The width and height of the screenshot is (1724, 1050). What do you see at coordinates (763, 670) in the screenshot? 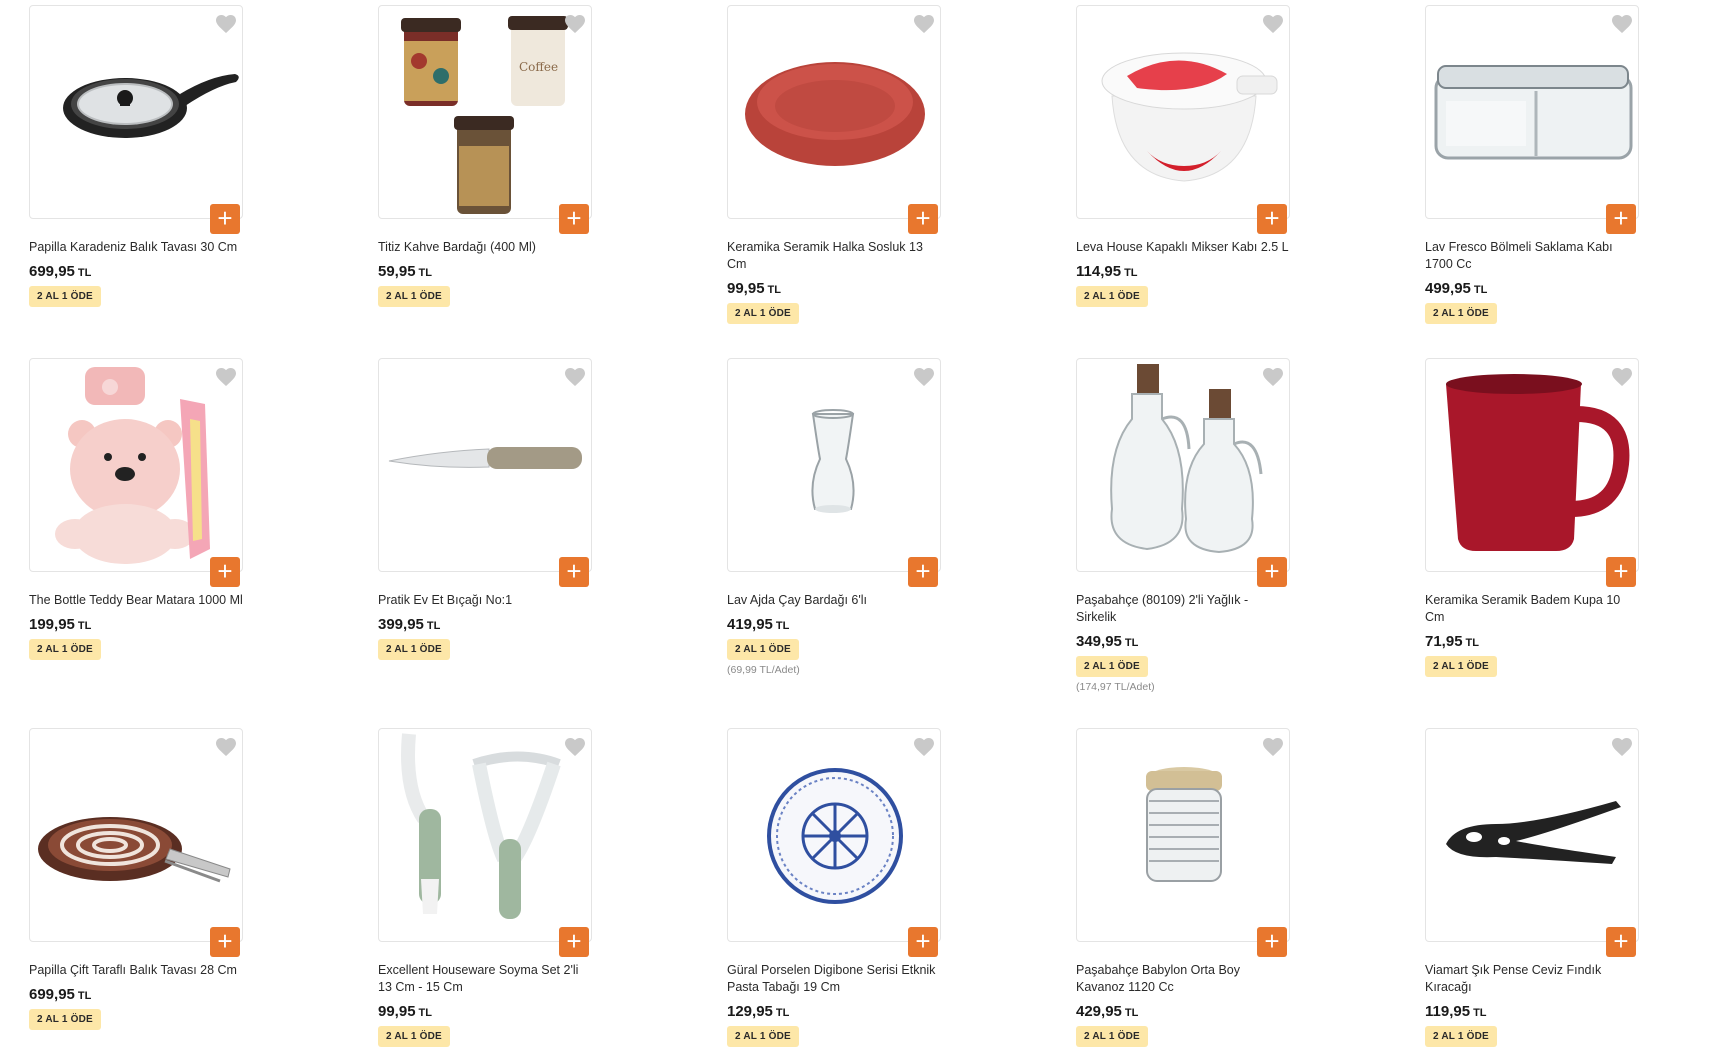
I see `unit-price: (69,99 TL/Adet)` at bounding box center [763, 670].